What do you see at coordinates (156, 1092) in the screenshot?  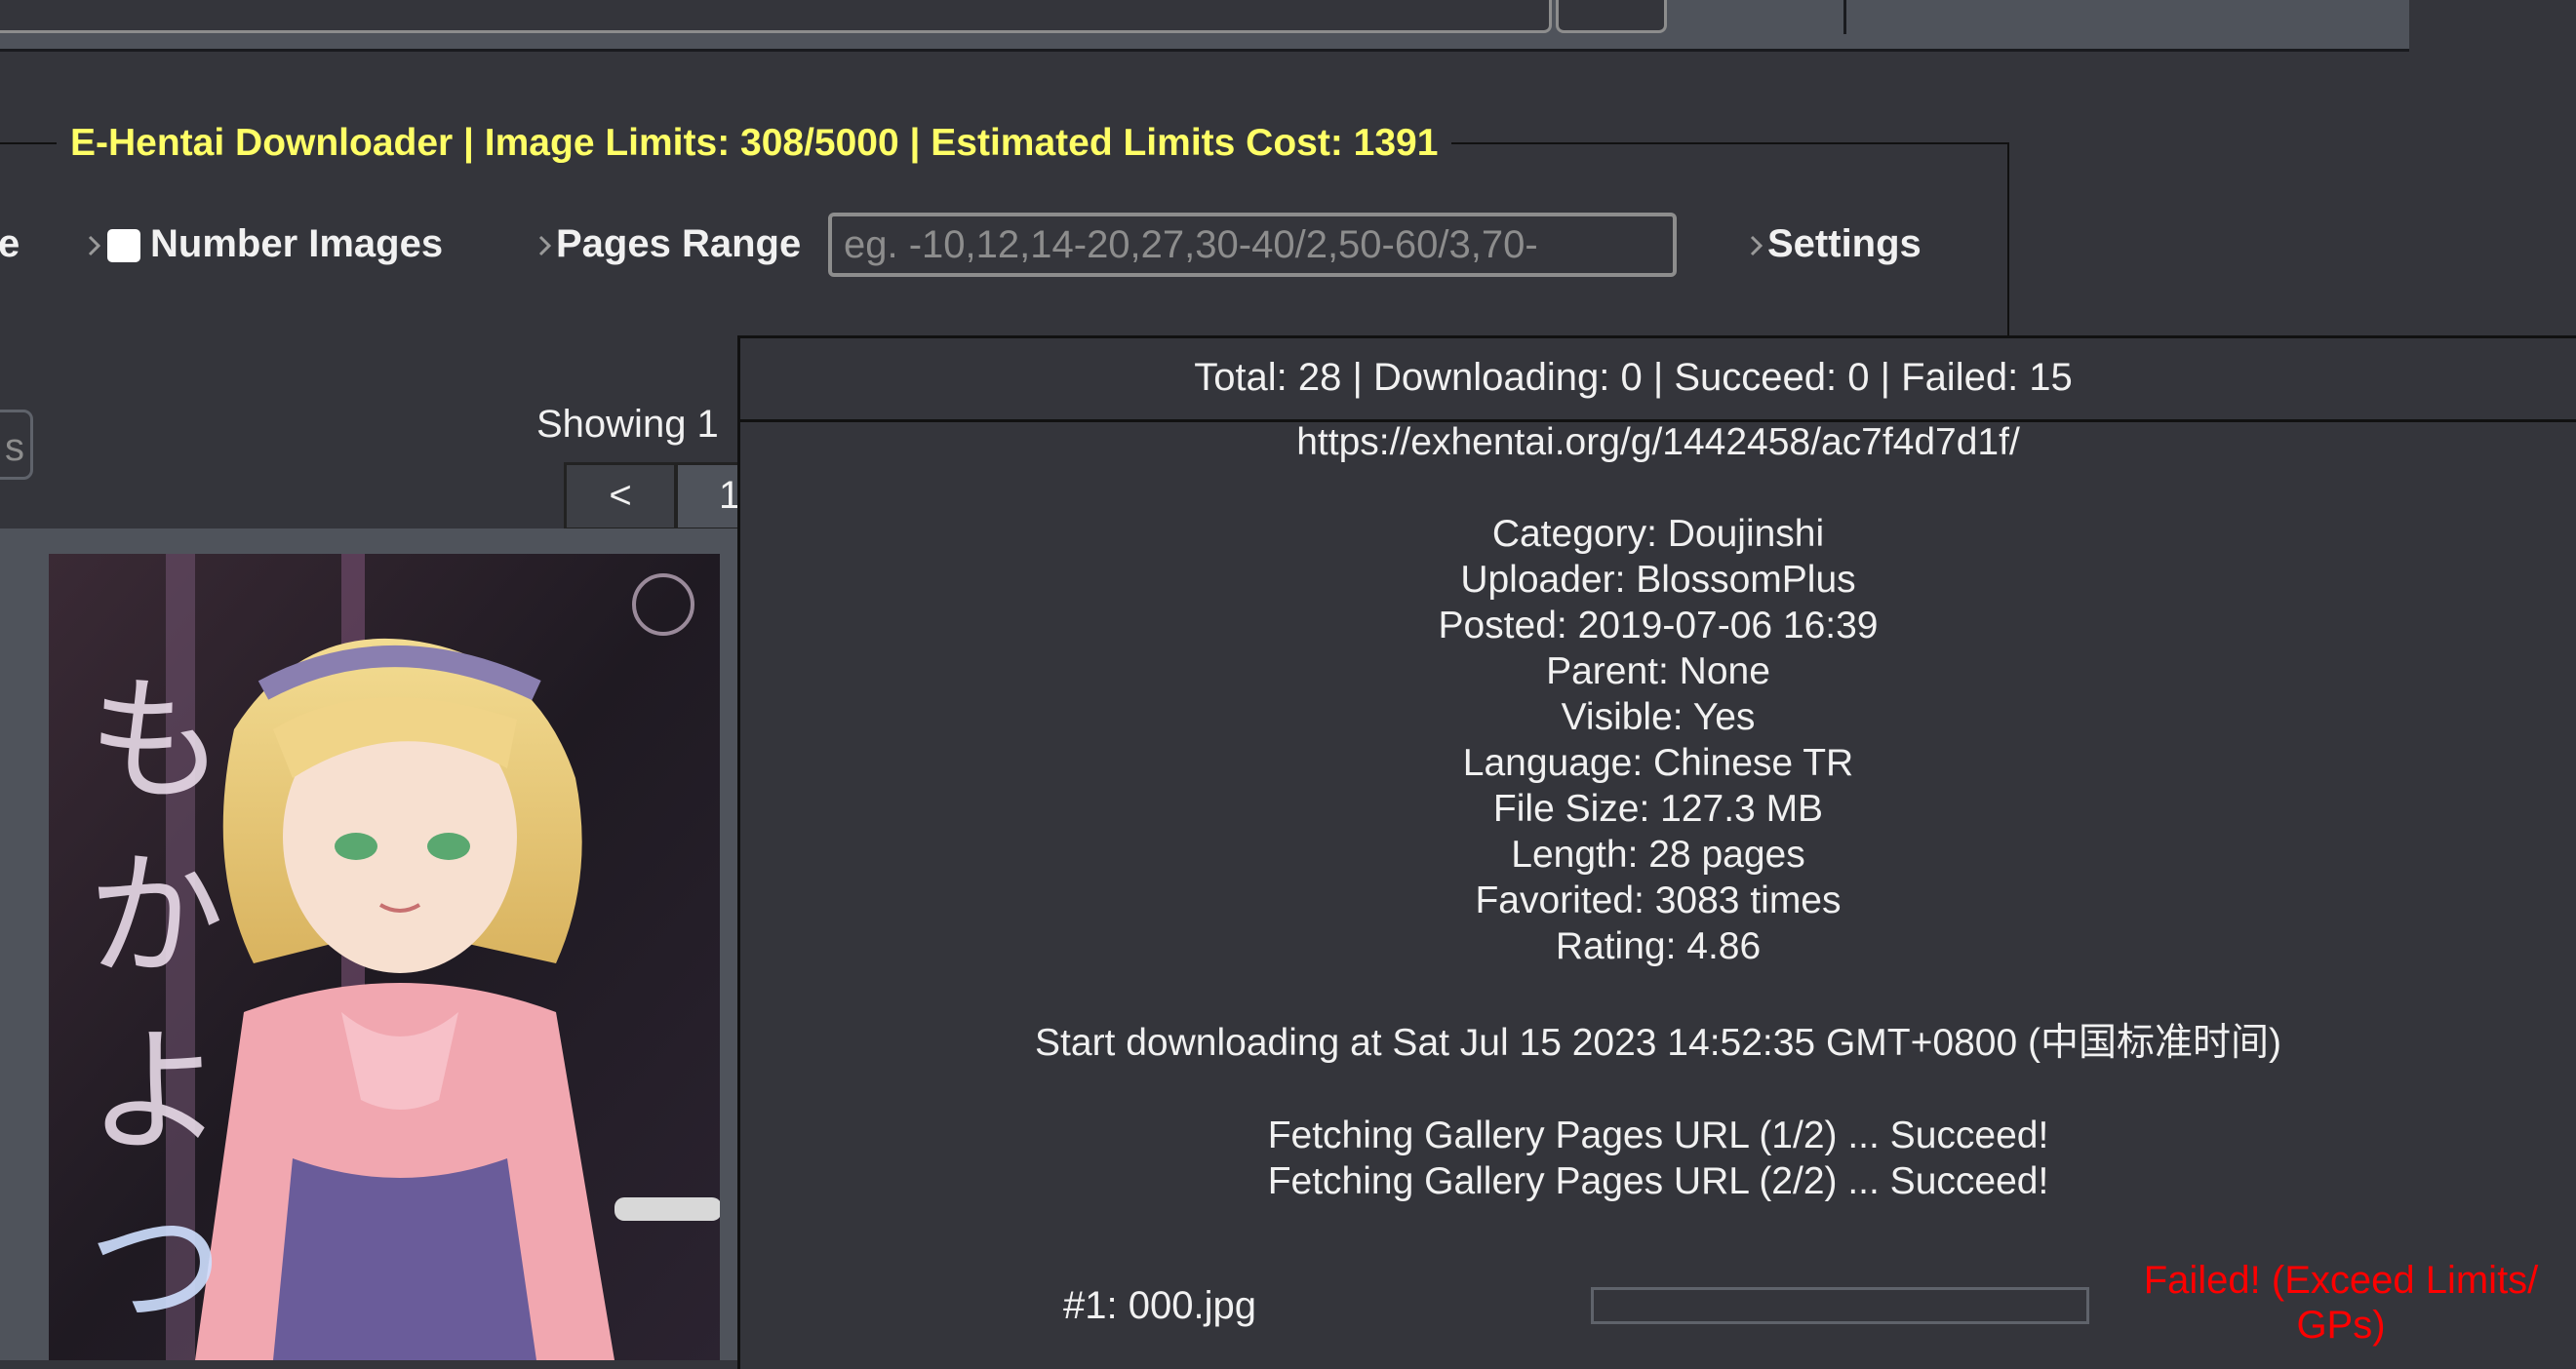 I see `svg-text: よ` at bounding box center [156, 1092].